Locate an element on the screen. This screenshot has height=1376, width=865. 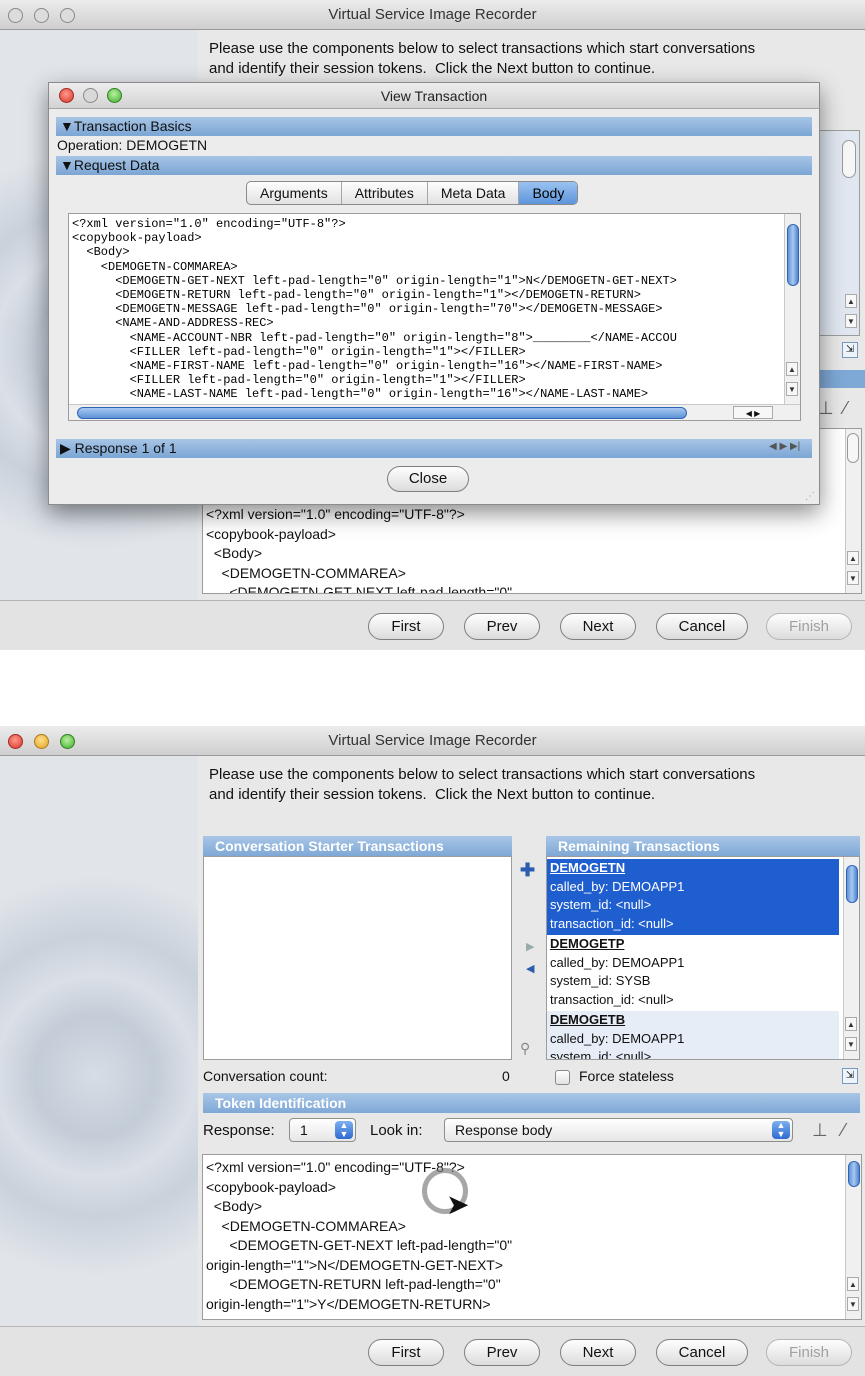
list-scroll-thumb is located at coordinates (849, 159).